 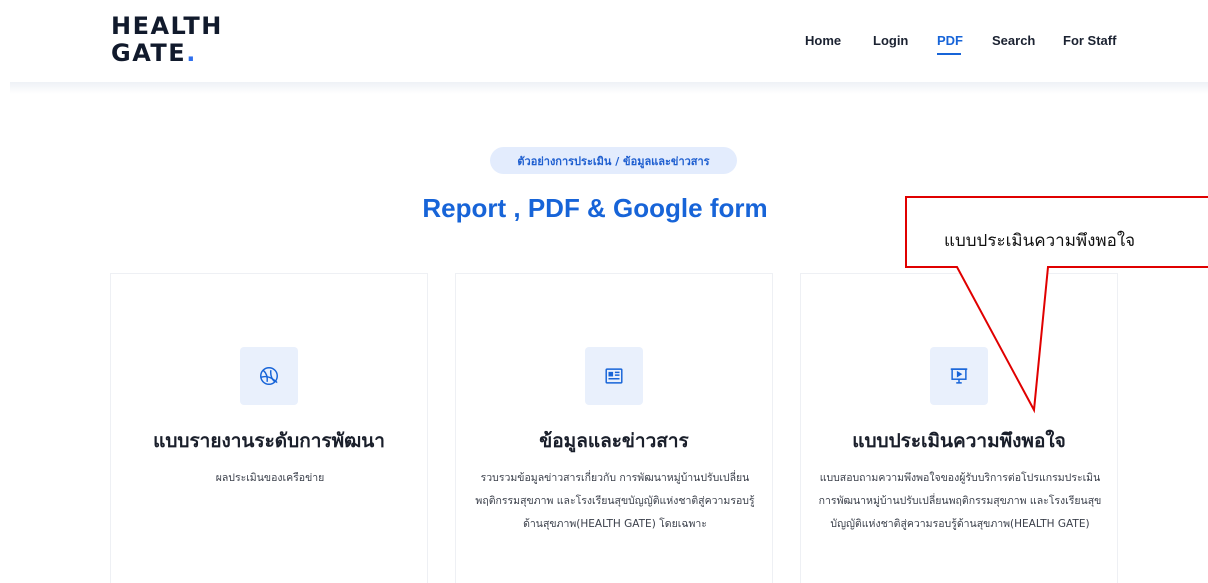 I want to click on nav-home: Home, so click(x=823, y=40).